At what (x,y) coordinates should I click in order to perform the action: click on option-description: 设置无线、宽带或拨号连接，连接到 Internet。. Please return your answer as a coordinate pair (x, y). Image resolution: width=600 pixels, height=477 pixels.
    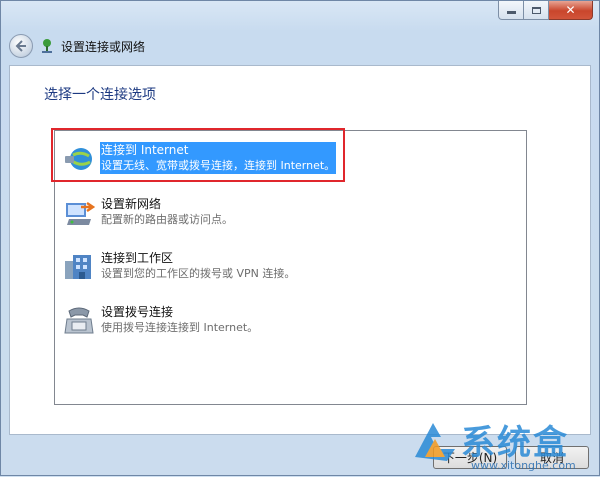
    Looking at the image, I should click on (218, 166).